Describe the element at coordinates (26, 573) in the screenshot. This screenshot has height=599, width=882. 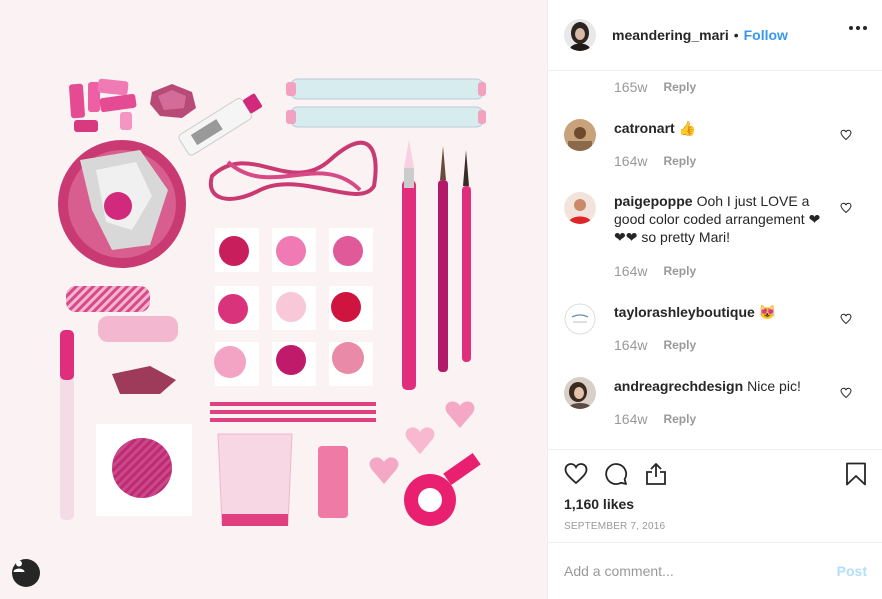
I see `user-tag-button` at that location.